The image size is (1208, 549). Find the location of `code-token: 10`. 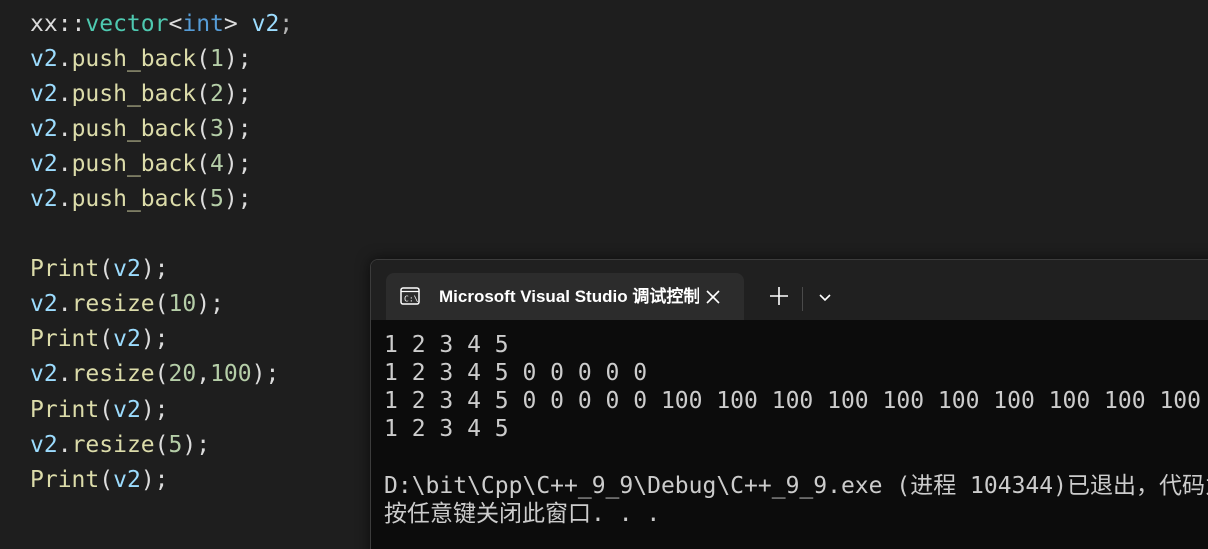

code-token: 10 is located at coordinates (182, 304).